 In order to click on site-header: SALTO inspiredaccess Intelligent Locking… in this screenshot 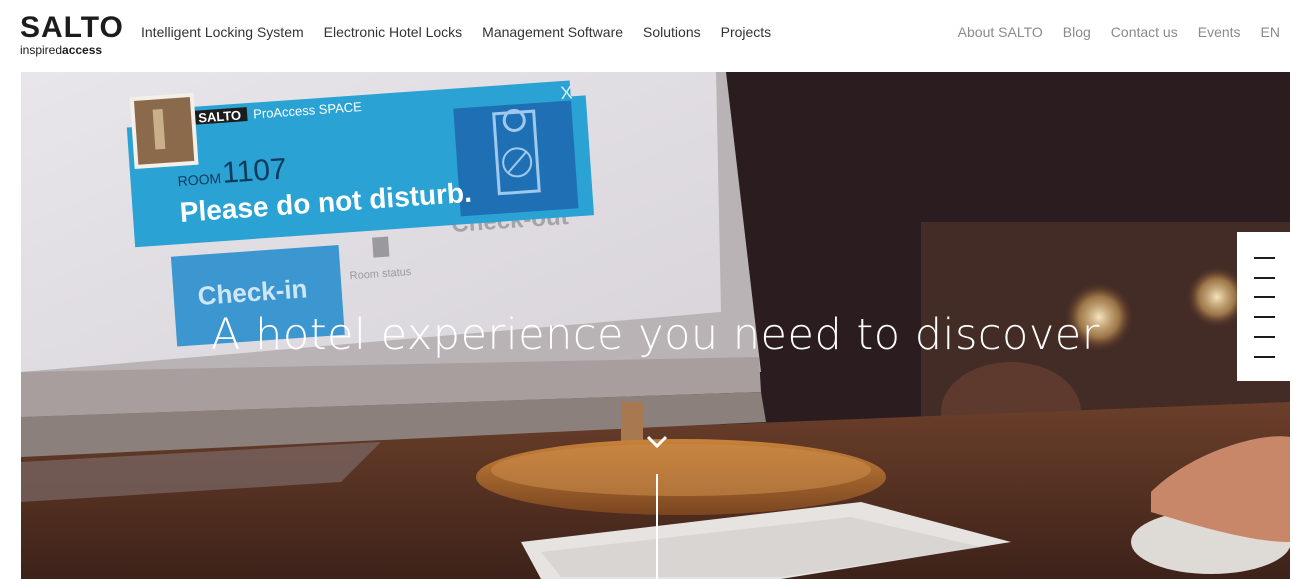, I will do `click(646, 36)`.